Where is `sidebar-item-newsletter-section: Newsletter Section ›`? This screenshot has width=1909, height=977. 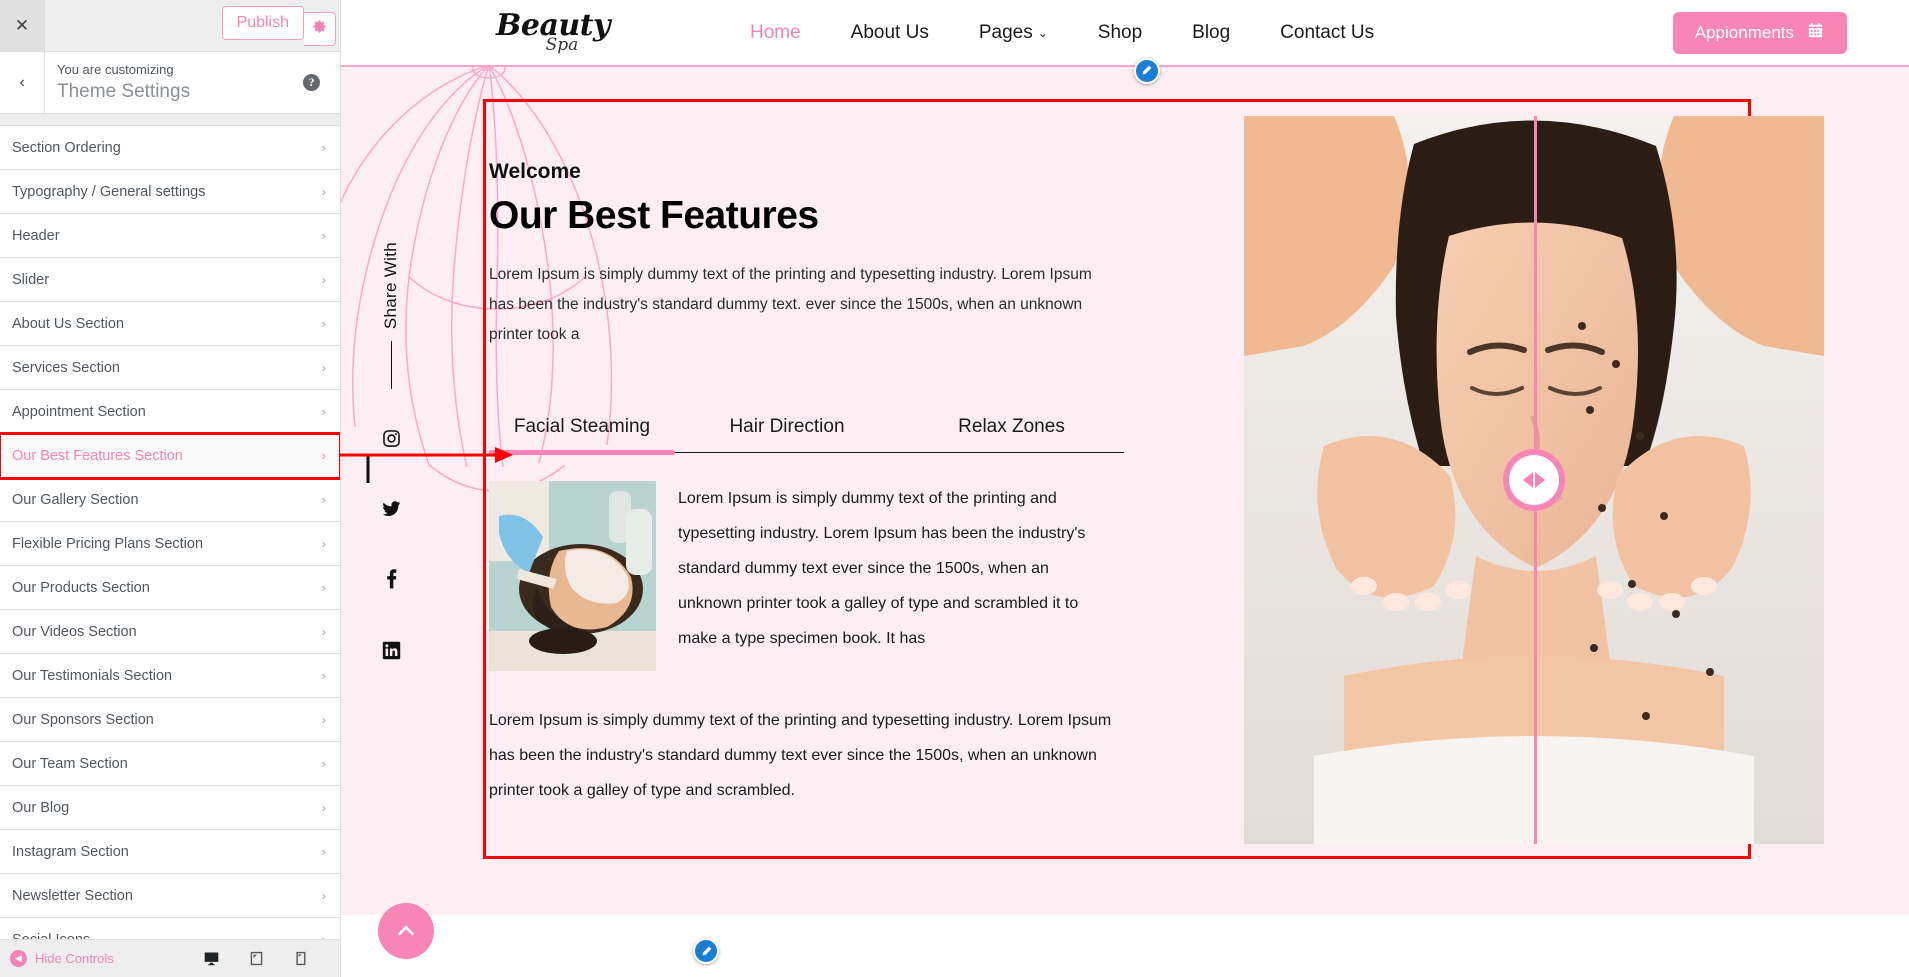
sidebar-item-newsletter-section: Newsletter Section › is located at coordinates (170, 896).